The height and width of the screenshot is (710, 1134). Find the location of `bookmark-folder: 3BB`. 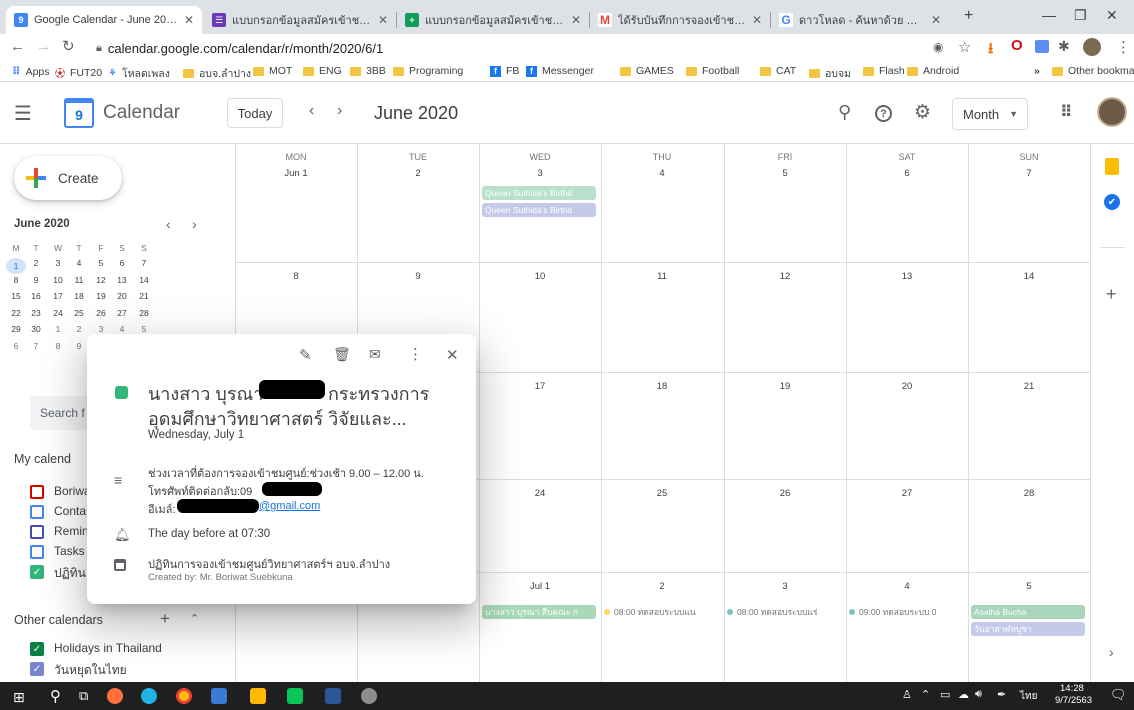

bookmark-folder: 3BB is located at coordinates (368, 71).